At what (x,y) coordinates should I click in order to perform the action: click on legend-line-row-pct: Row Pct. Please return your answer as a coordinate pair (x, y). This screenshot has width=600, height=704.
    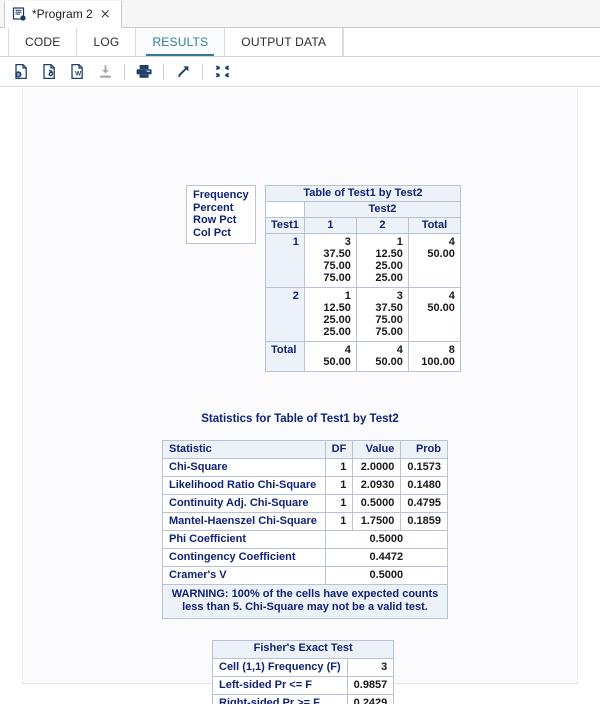
    Looking at the image, I should click on (215, 220).